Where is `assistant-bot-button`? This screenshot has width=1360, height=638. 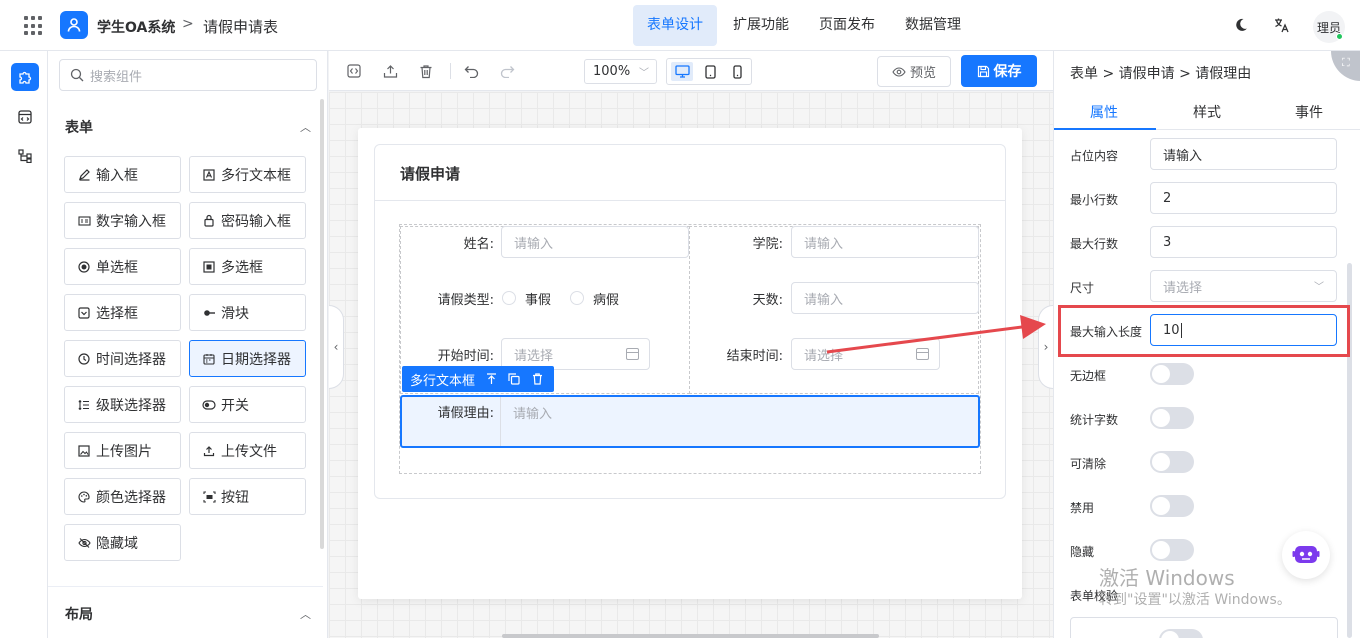 assistant-bot-button is located at coordinates (1306, 555).